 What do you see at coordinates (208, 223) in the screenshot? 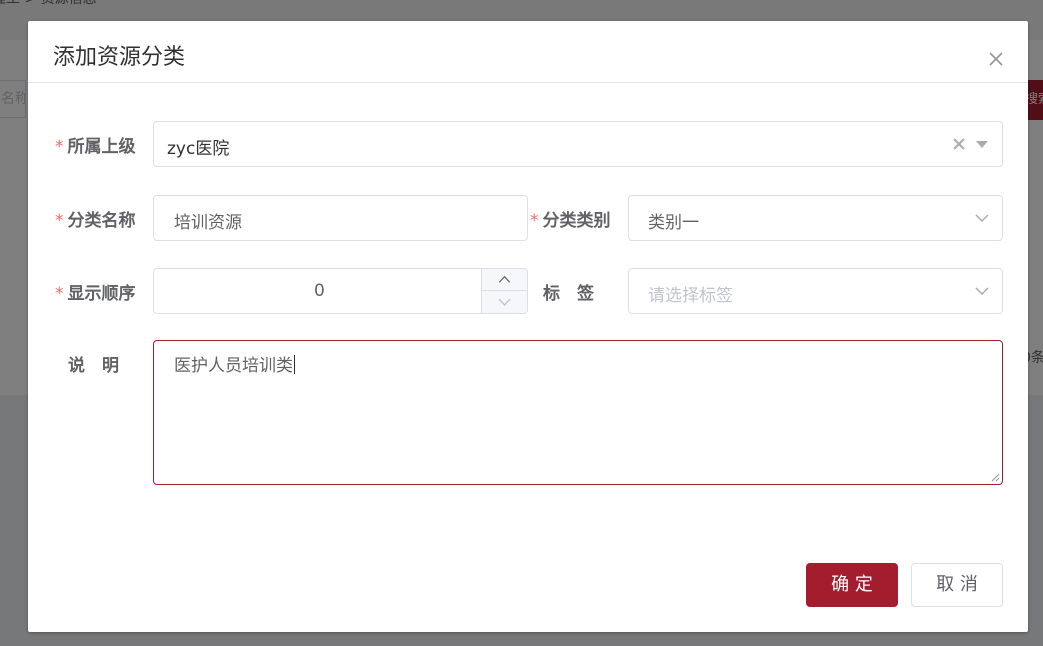
I see `category-name-value: 培训资源` at bounding box center [208, 223].